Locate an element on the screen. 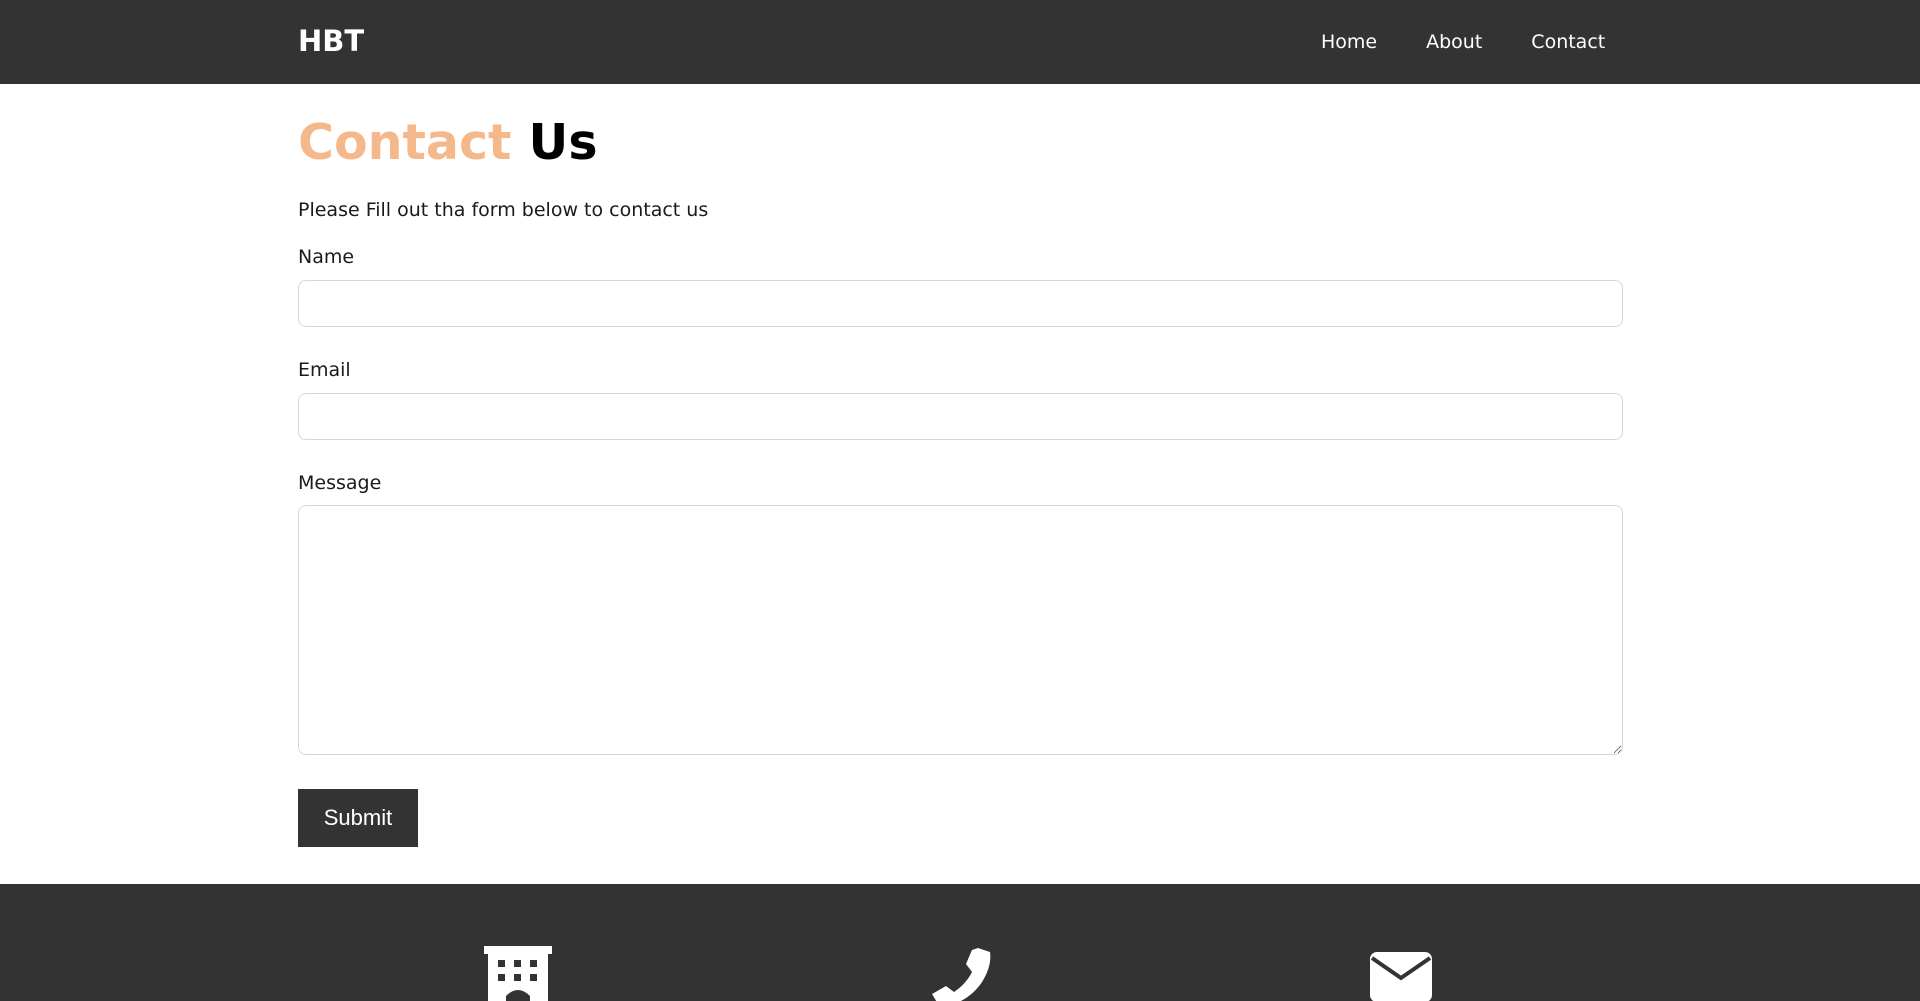  nav-links: Home About Contact is located at coordinates (1463, 42).